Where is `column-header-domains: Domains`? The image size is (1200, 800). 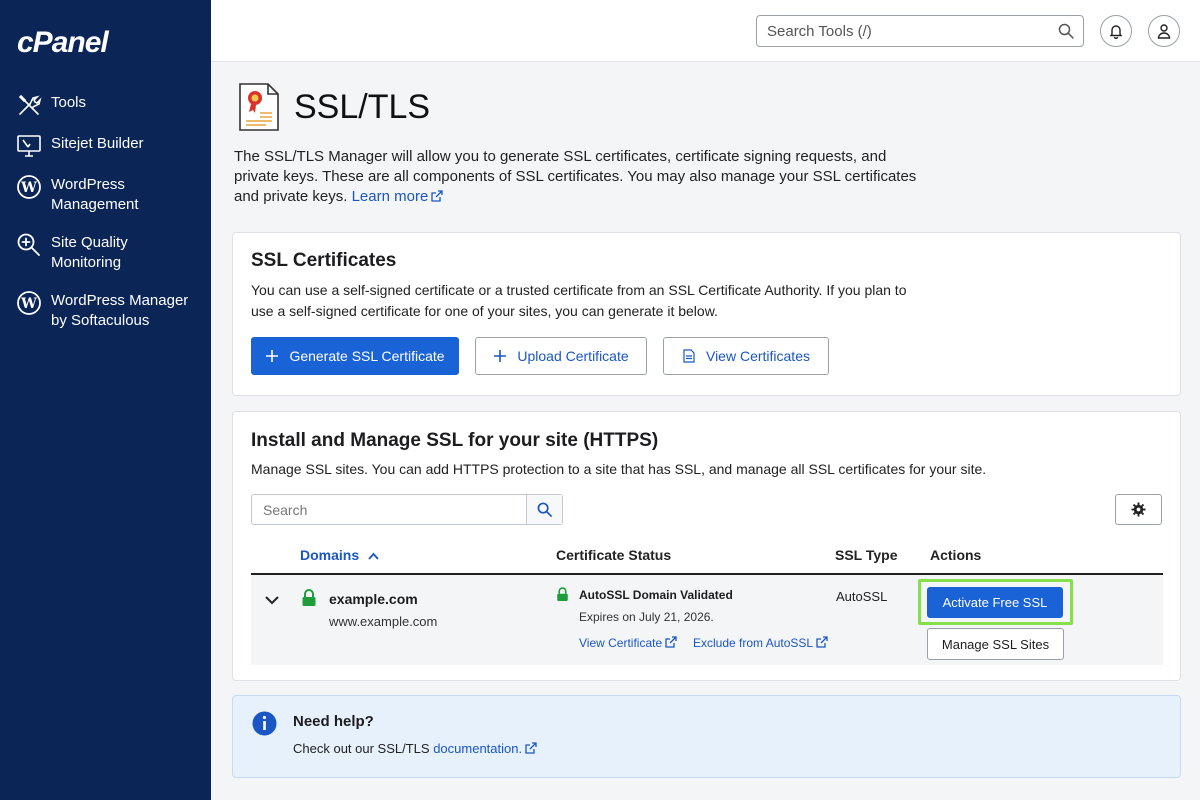
column-header-domains: Domains is located at coordinates (339, 555).